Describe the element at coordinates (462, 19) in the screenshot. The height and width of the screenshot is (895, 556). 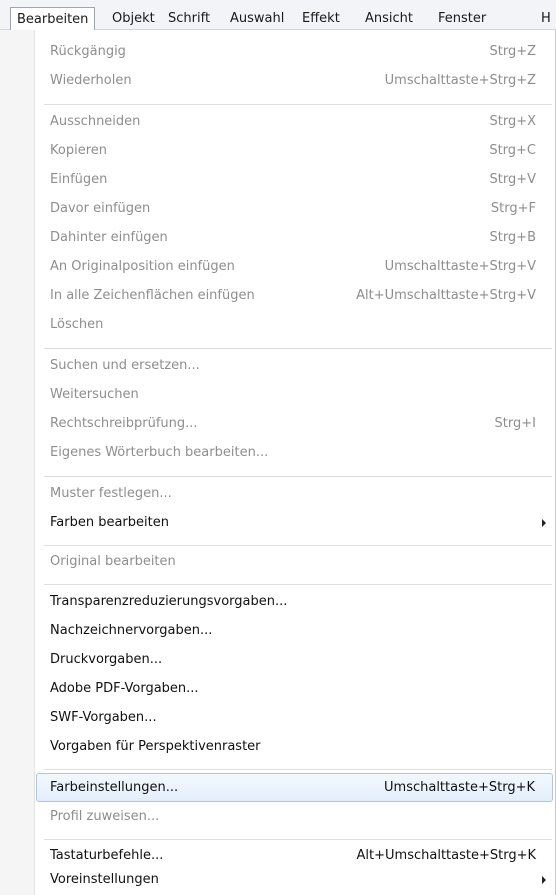
I see `menubar-item-fenster: Fenster` at that location.